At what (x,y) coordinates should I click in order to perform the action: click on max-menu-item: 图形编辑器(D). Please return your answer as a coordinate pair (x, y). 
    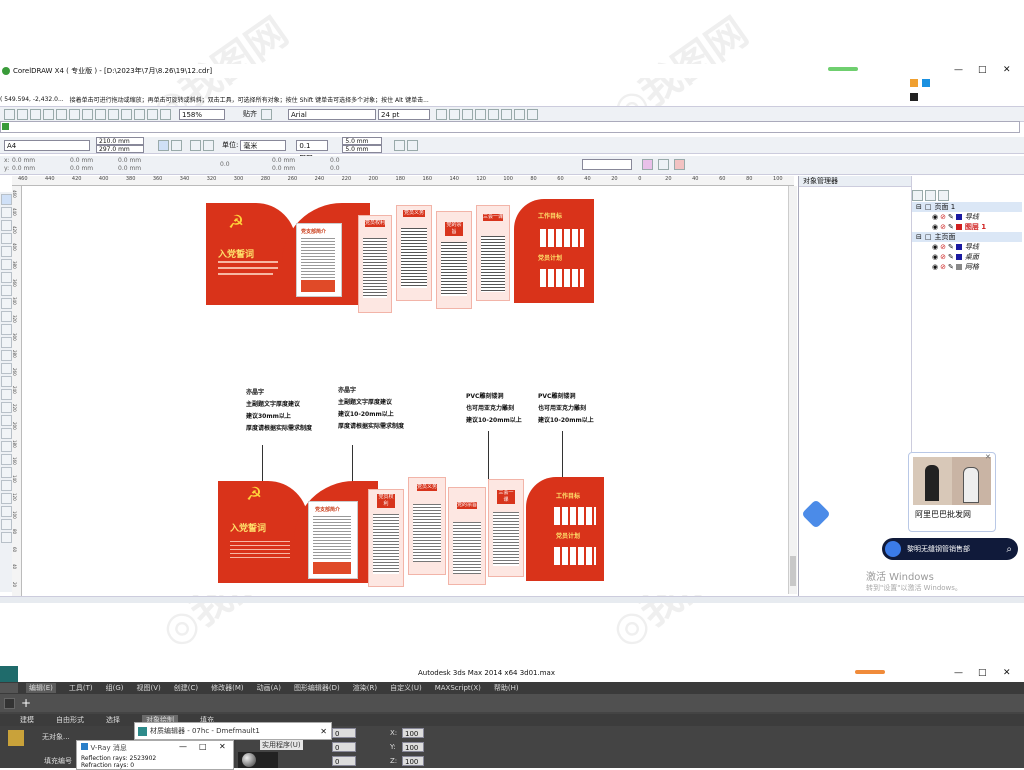
    Looking at the image, I should click on (317, 688).